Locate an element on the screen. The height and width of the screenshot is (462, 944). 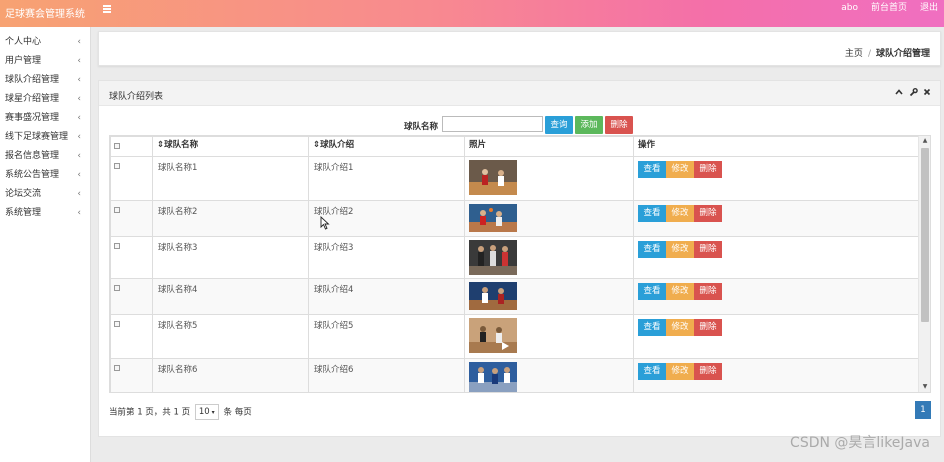
column-header-intro: ⇕球队介绍 is located at coordinates (386, 146).